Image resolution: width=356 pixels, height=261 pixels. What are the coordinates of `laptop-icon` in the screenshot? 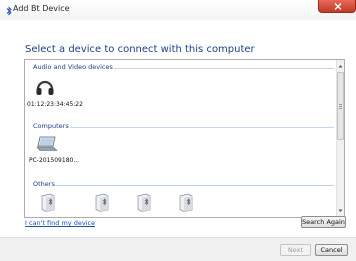 It's located at (47, 143).